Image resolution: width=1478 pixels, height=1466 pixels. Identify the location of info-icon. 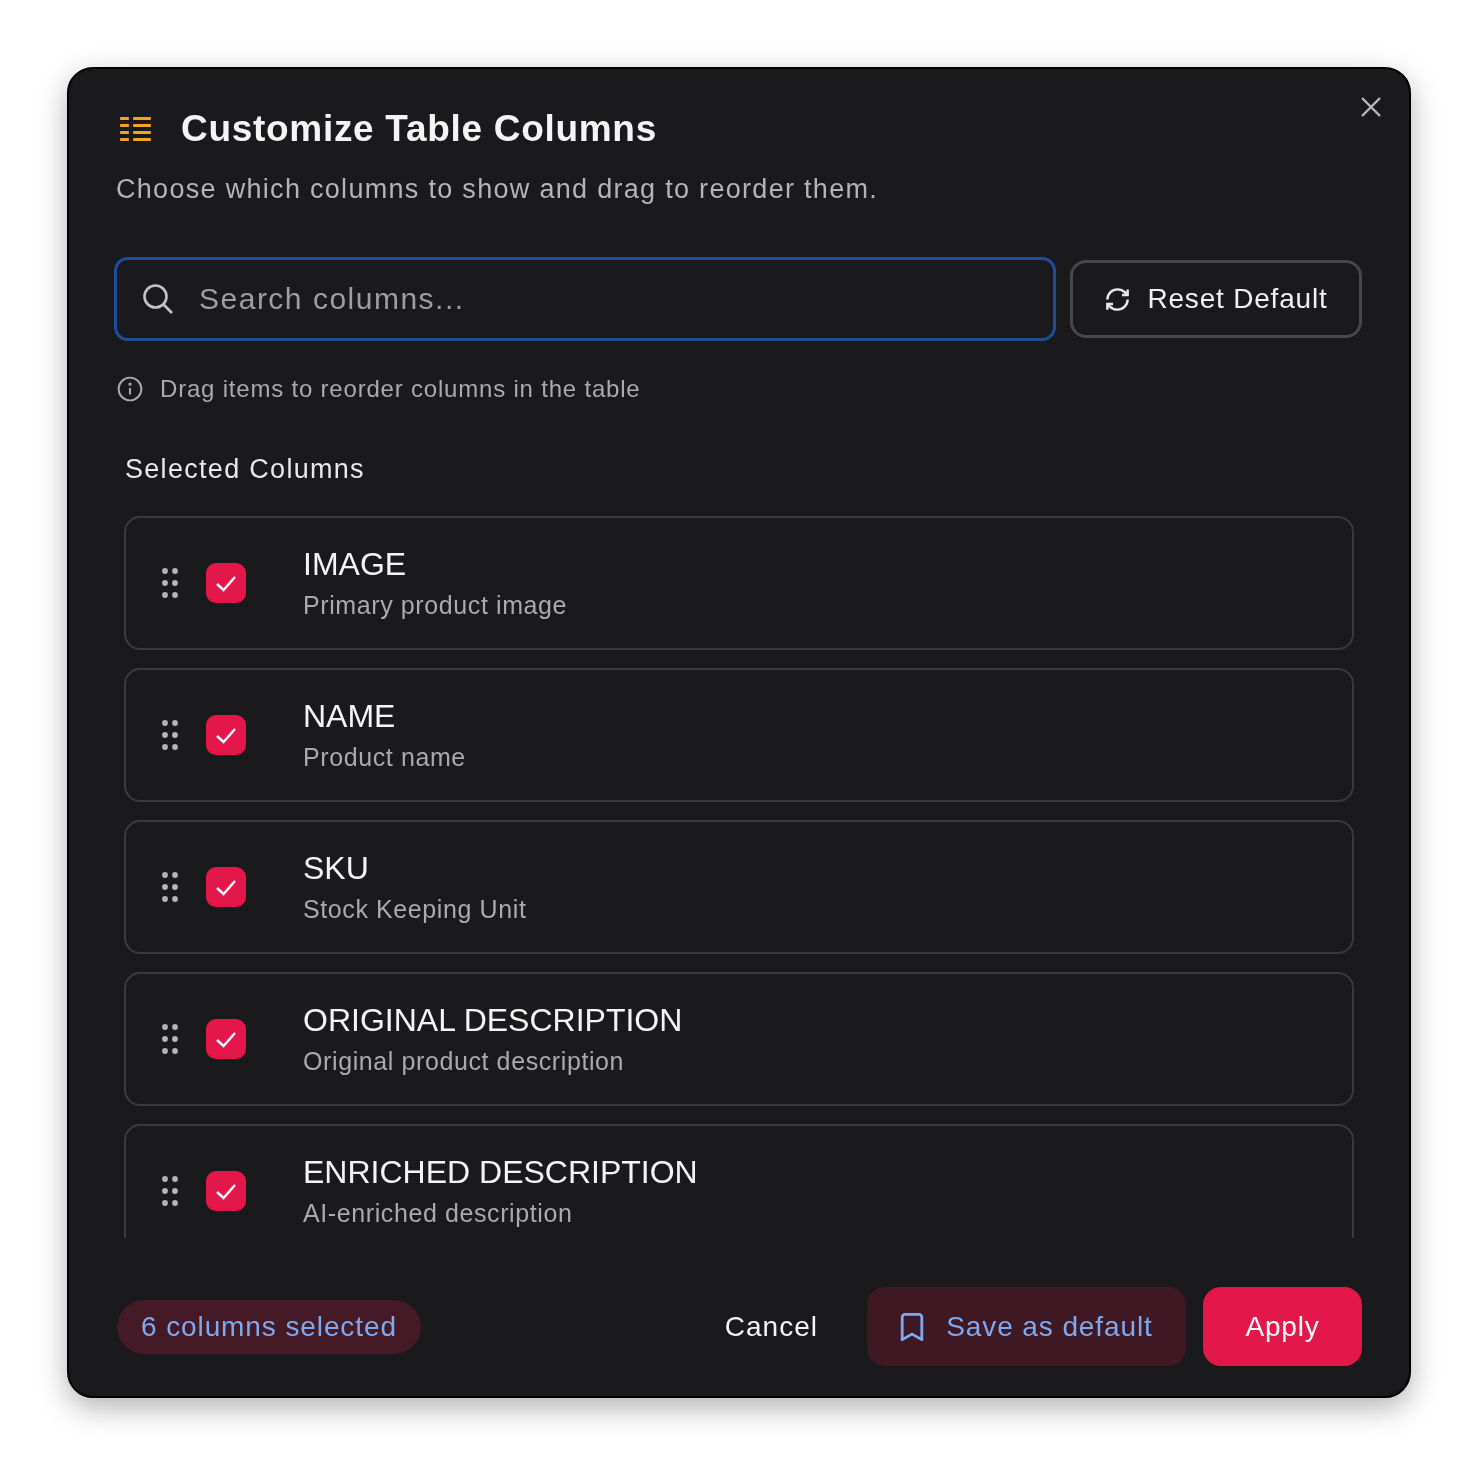
(130, 389).